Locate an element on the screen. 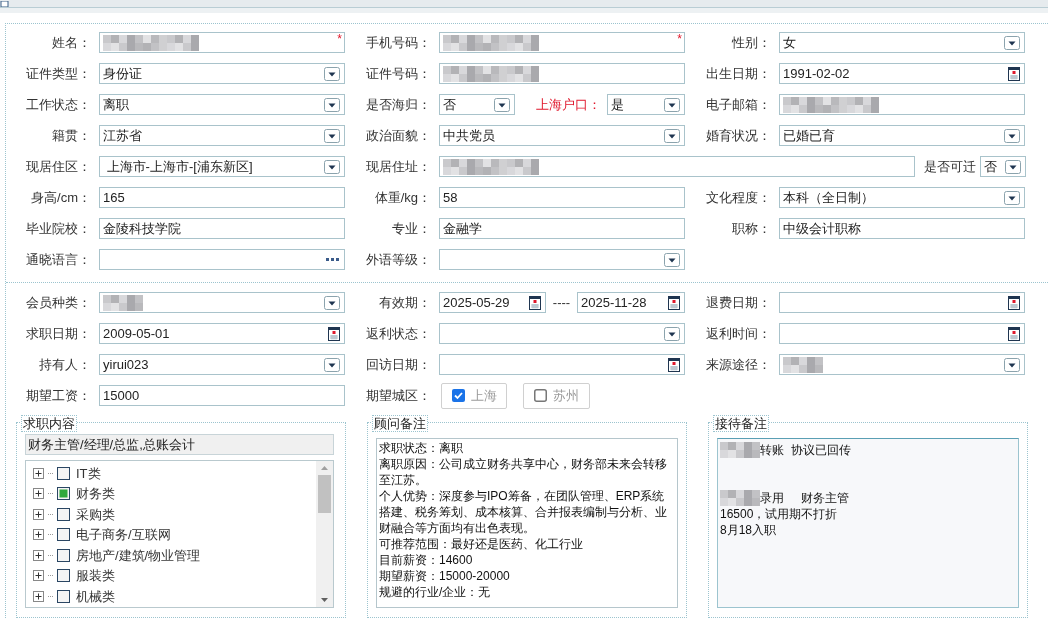  field-label: 姓名： is located at coordinates (71, 42).